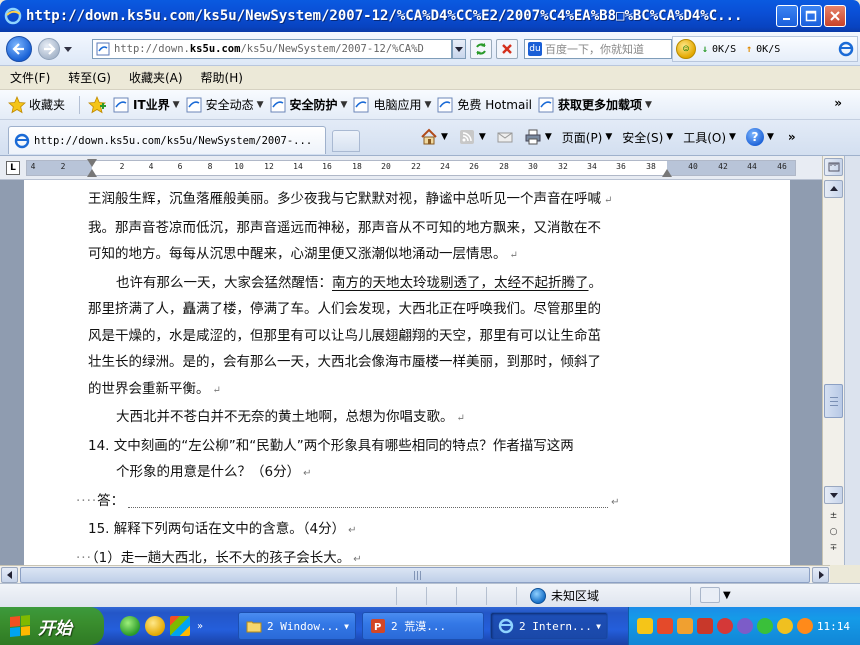 This screenshot has height=645, width=860. I want to click on previous-page-icon: ±, so click(833, 516).